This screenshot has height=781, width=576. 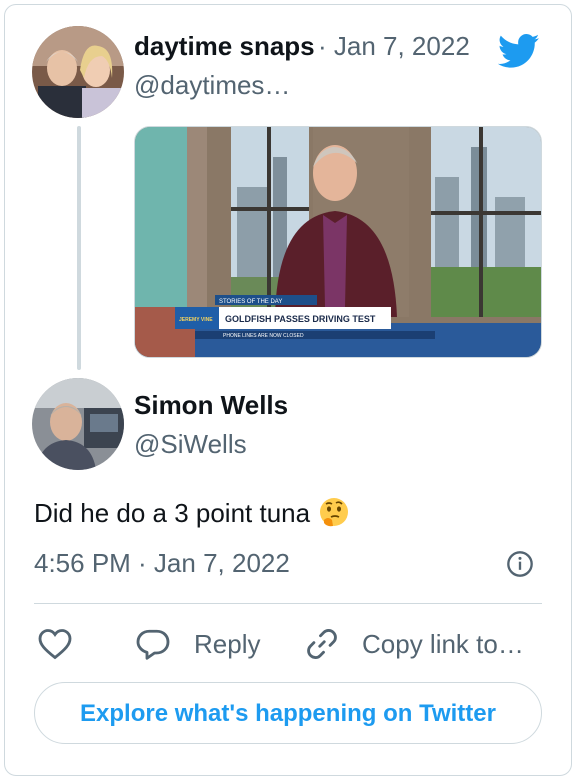 I want to click on explore-twitter-button: Explore what's happening on Twitter, so click(x=288, y=713).